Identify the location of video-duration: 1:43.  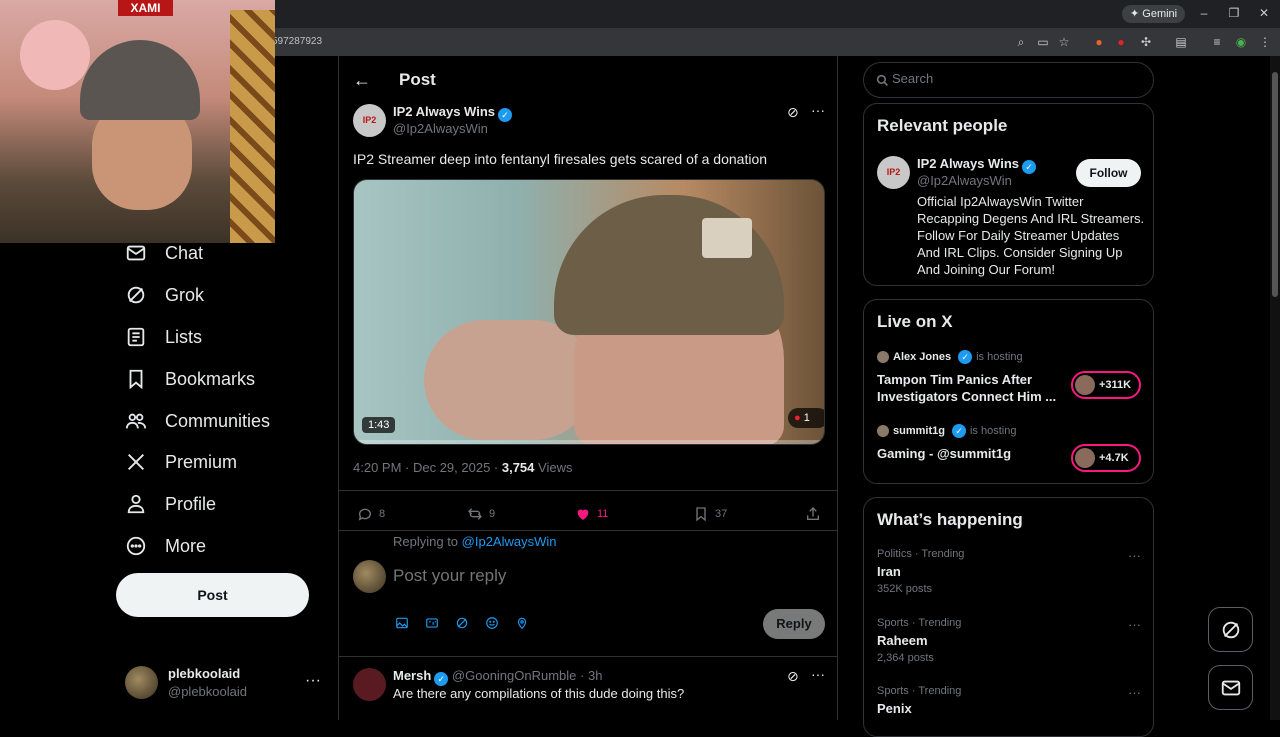
(379, 425).